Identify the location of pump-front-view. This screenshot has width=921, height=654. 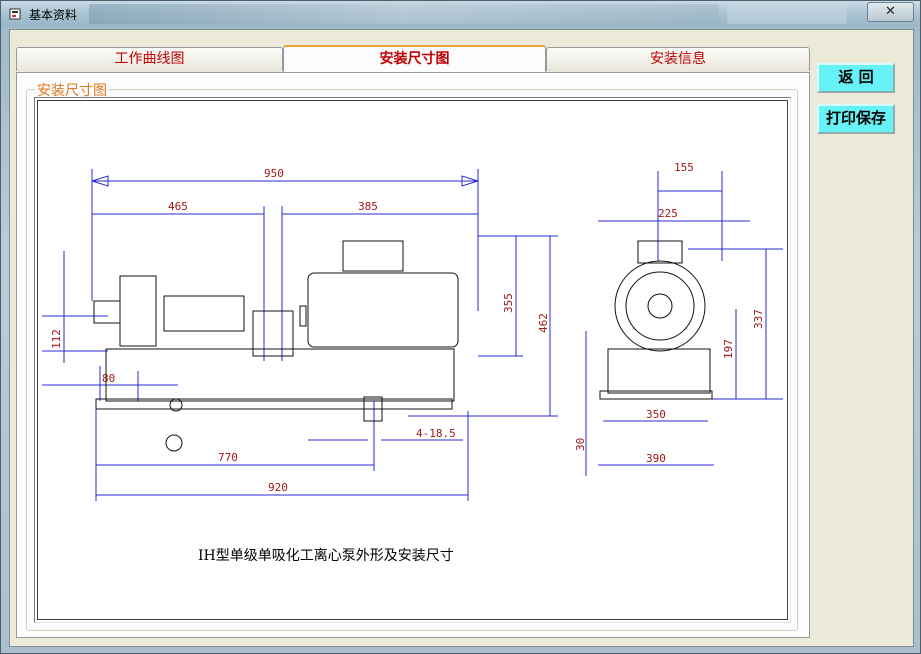
(276, 346).